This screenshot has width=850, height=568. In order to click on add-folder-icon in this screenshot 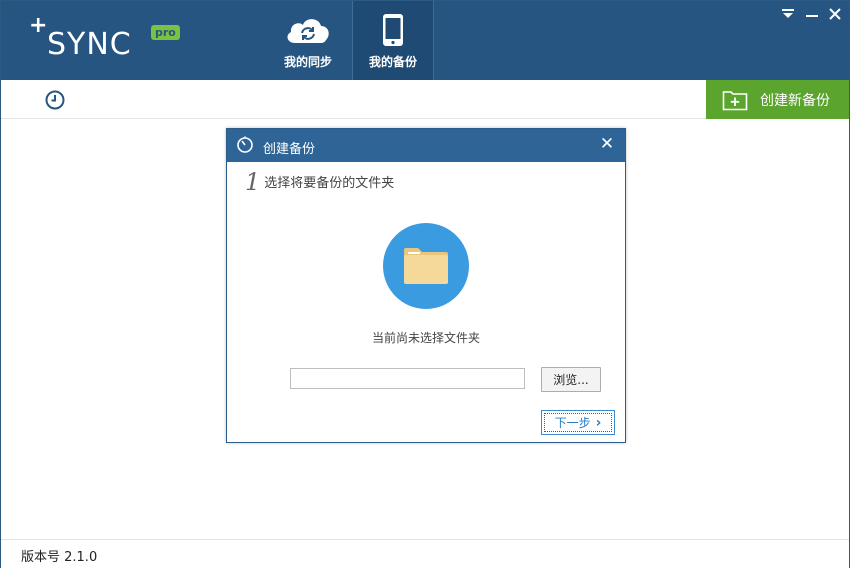, I will do `click(735, 100)`.